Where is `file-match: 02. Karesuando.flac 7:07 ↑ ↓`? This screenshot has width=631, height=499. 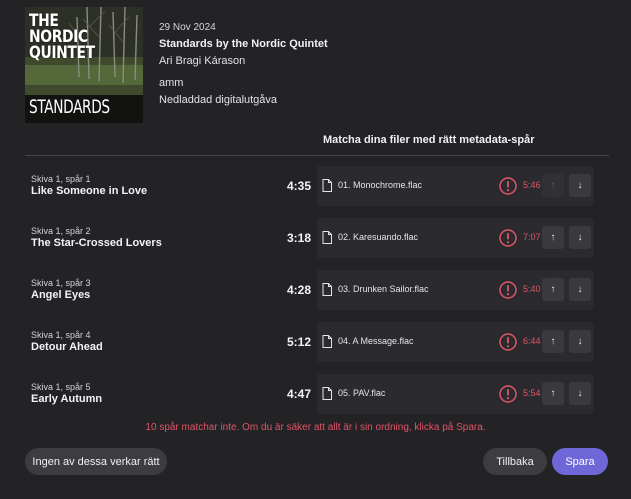 file-match: 02. Karesuando.flac 7:07 ↑ ↓ is located at coordinates (455, 238).